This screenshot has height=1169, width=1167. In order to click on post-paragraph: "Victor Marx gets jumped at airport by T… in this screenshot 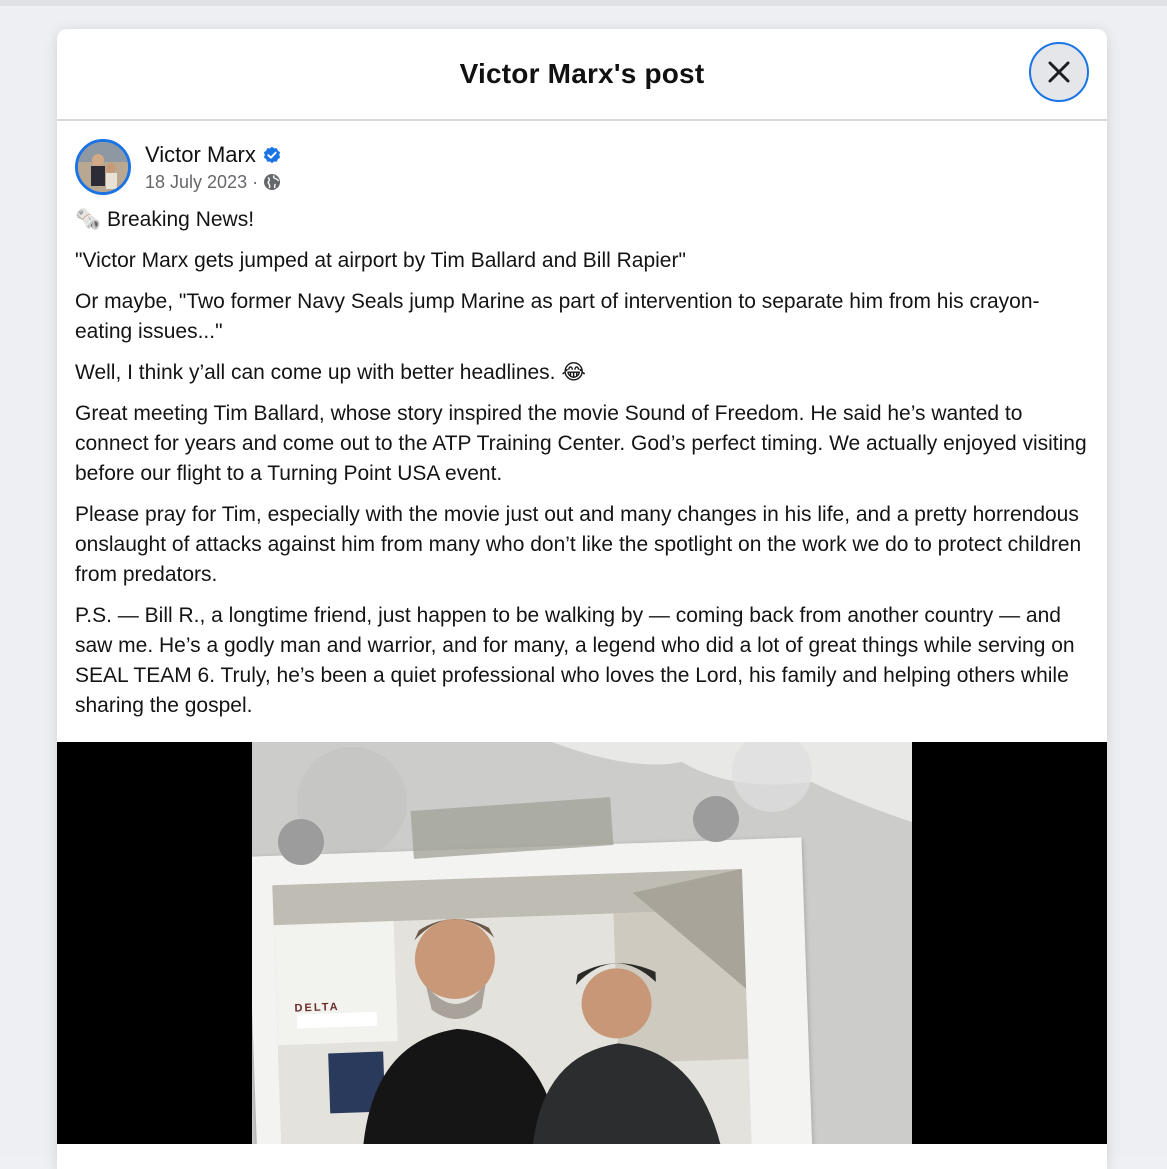, I will do `click(380, 260)`.